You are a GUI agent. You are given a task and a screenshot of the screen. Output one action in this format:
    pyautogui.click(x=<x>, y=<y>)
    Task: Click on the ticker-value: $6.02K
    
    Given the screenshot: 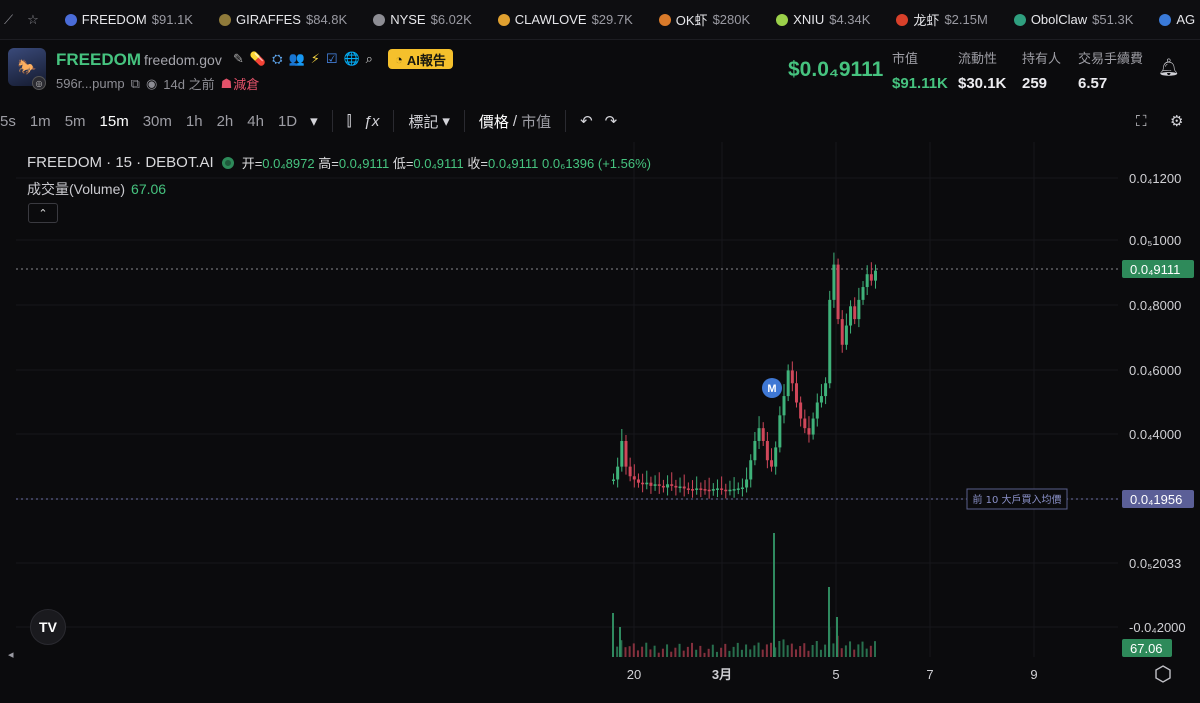 What is the action you would take?
    pyautogui.click(x=451, y=19)
    